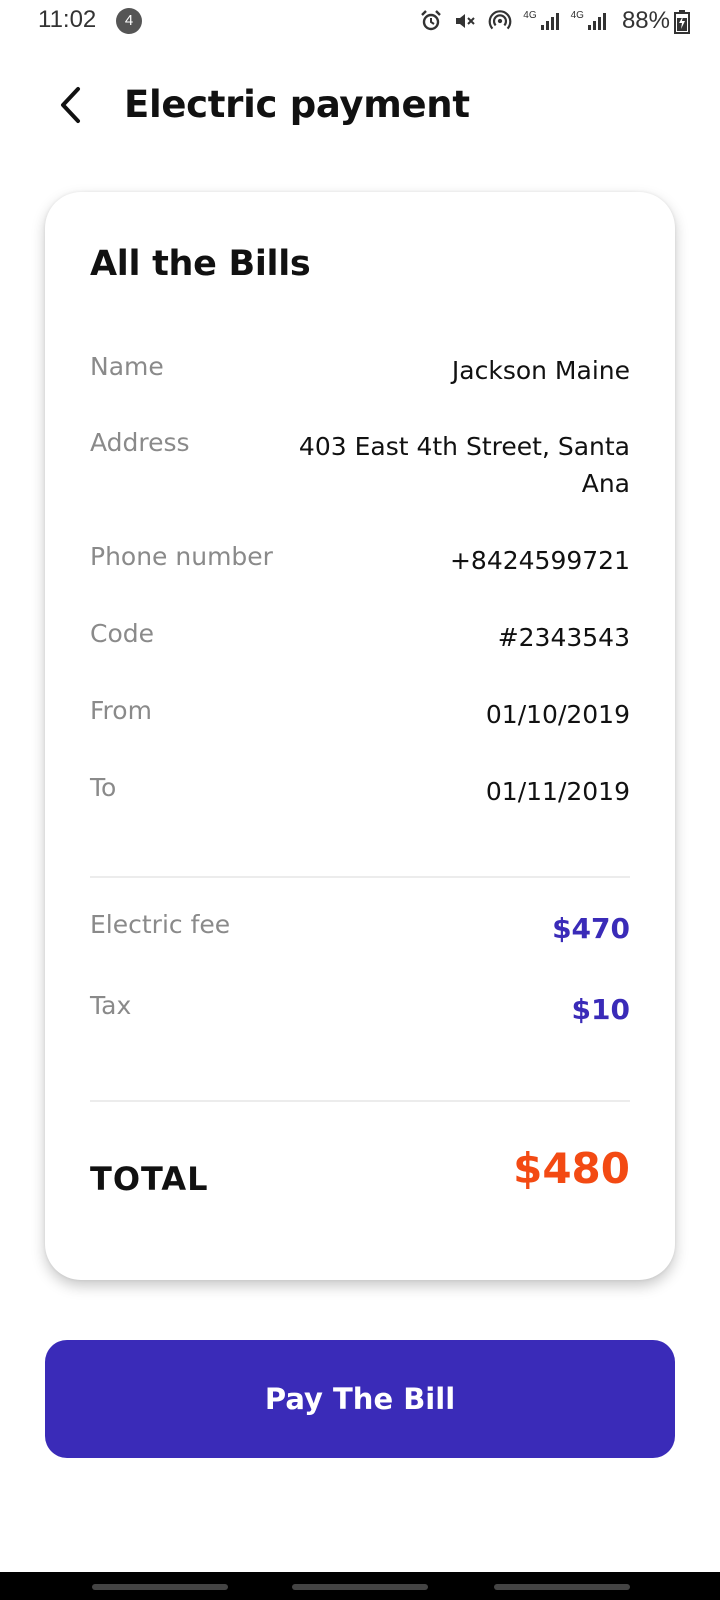 The height and width of the screenshot is (1600, 720). Describe the element at coordinates (160, 924) in the screenshot. I see `fee-row-label: Electric fee` at that location.